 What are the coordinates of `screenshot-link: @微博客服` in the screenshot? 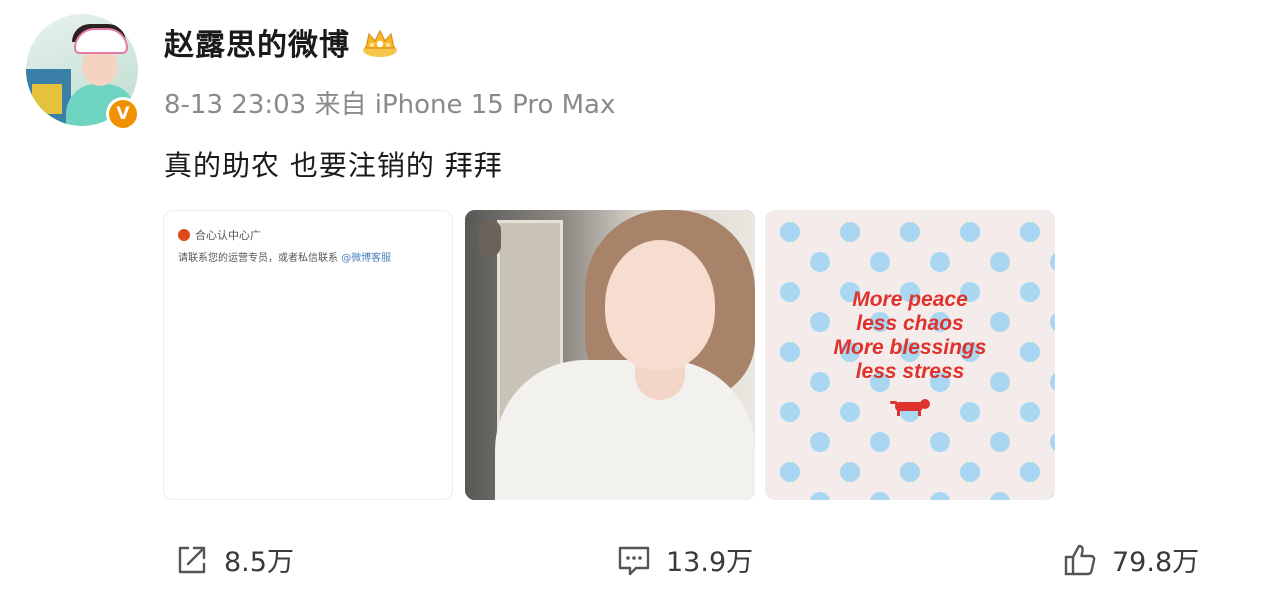 It's located at (366, 258).